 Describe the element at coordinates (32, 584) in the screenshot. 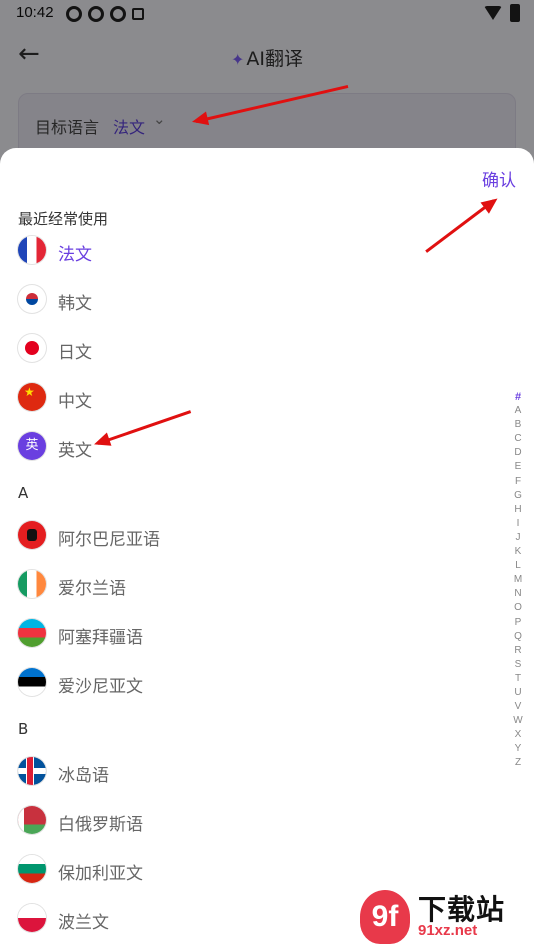

I see `ireland-flag-icon` at that location.